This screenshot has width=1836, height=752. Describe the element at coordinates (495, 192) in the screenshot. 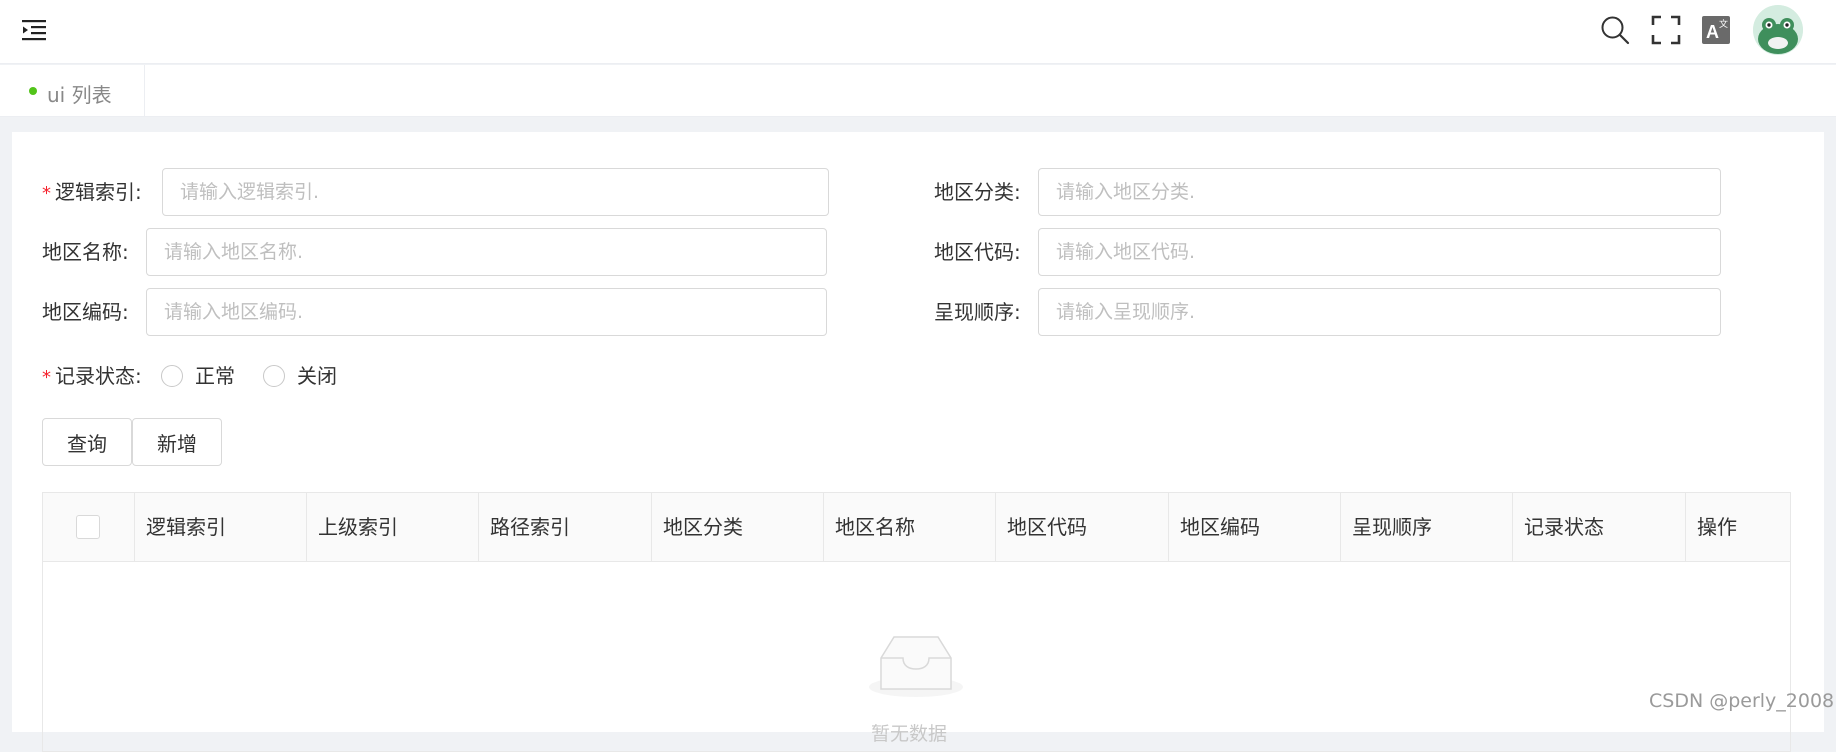

I see `logical-index-input` at that location.